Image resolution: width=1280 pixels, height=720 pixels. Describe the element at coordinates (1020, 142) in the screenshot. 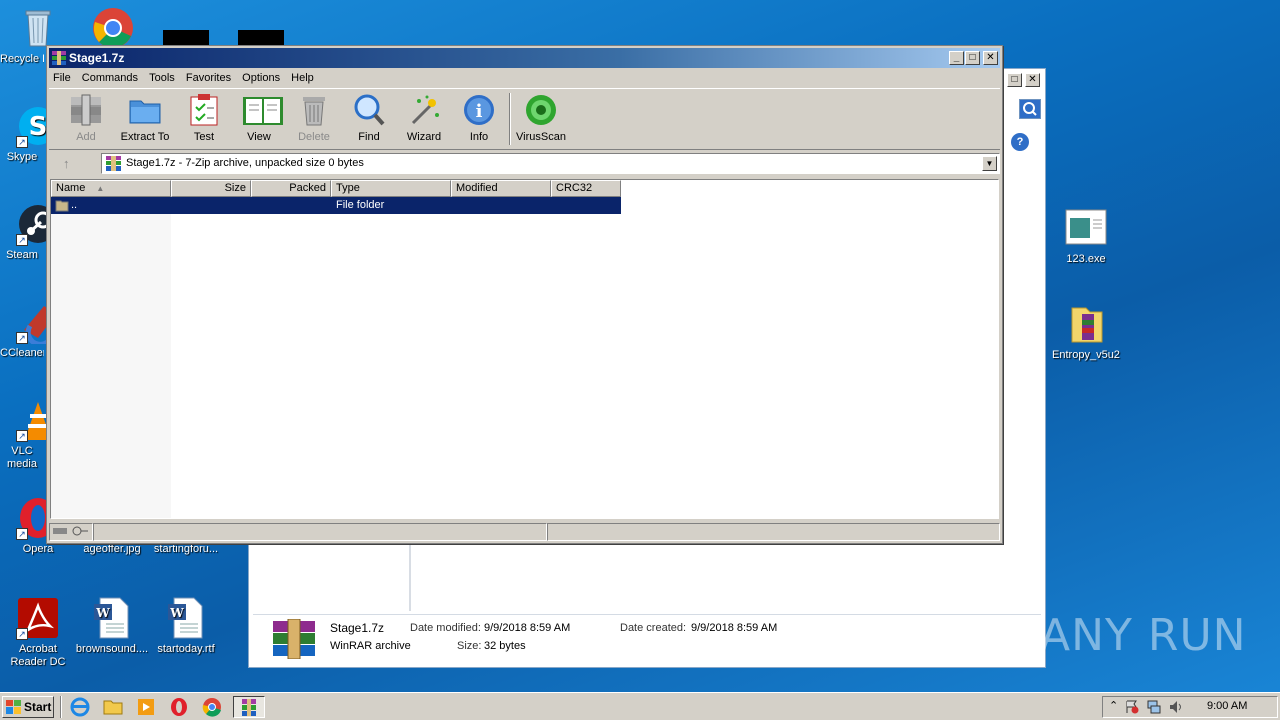

I see `help-icon: ?` at that location.